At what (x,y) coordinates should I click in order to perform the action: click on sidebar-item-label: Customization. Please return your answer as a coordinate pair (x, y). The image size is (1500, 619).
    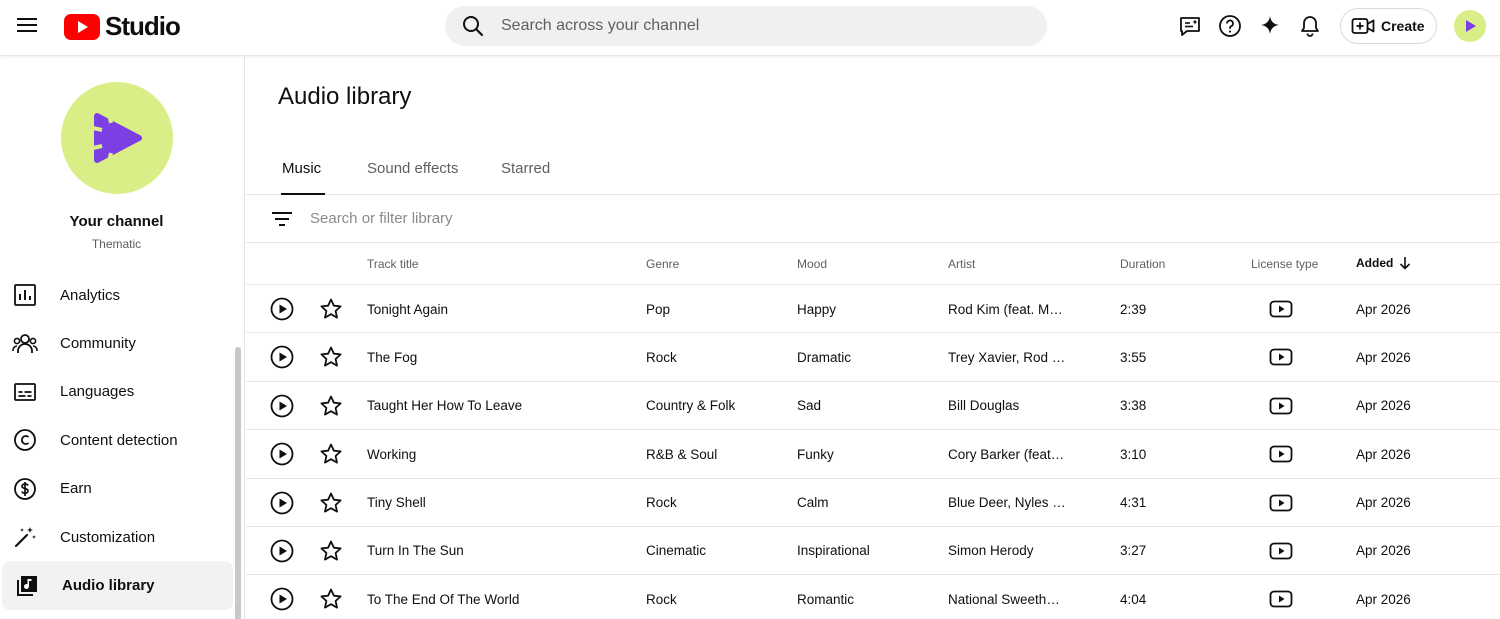
    Looking at the image, I should click on (108, 537).